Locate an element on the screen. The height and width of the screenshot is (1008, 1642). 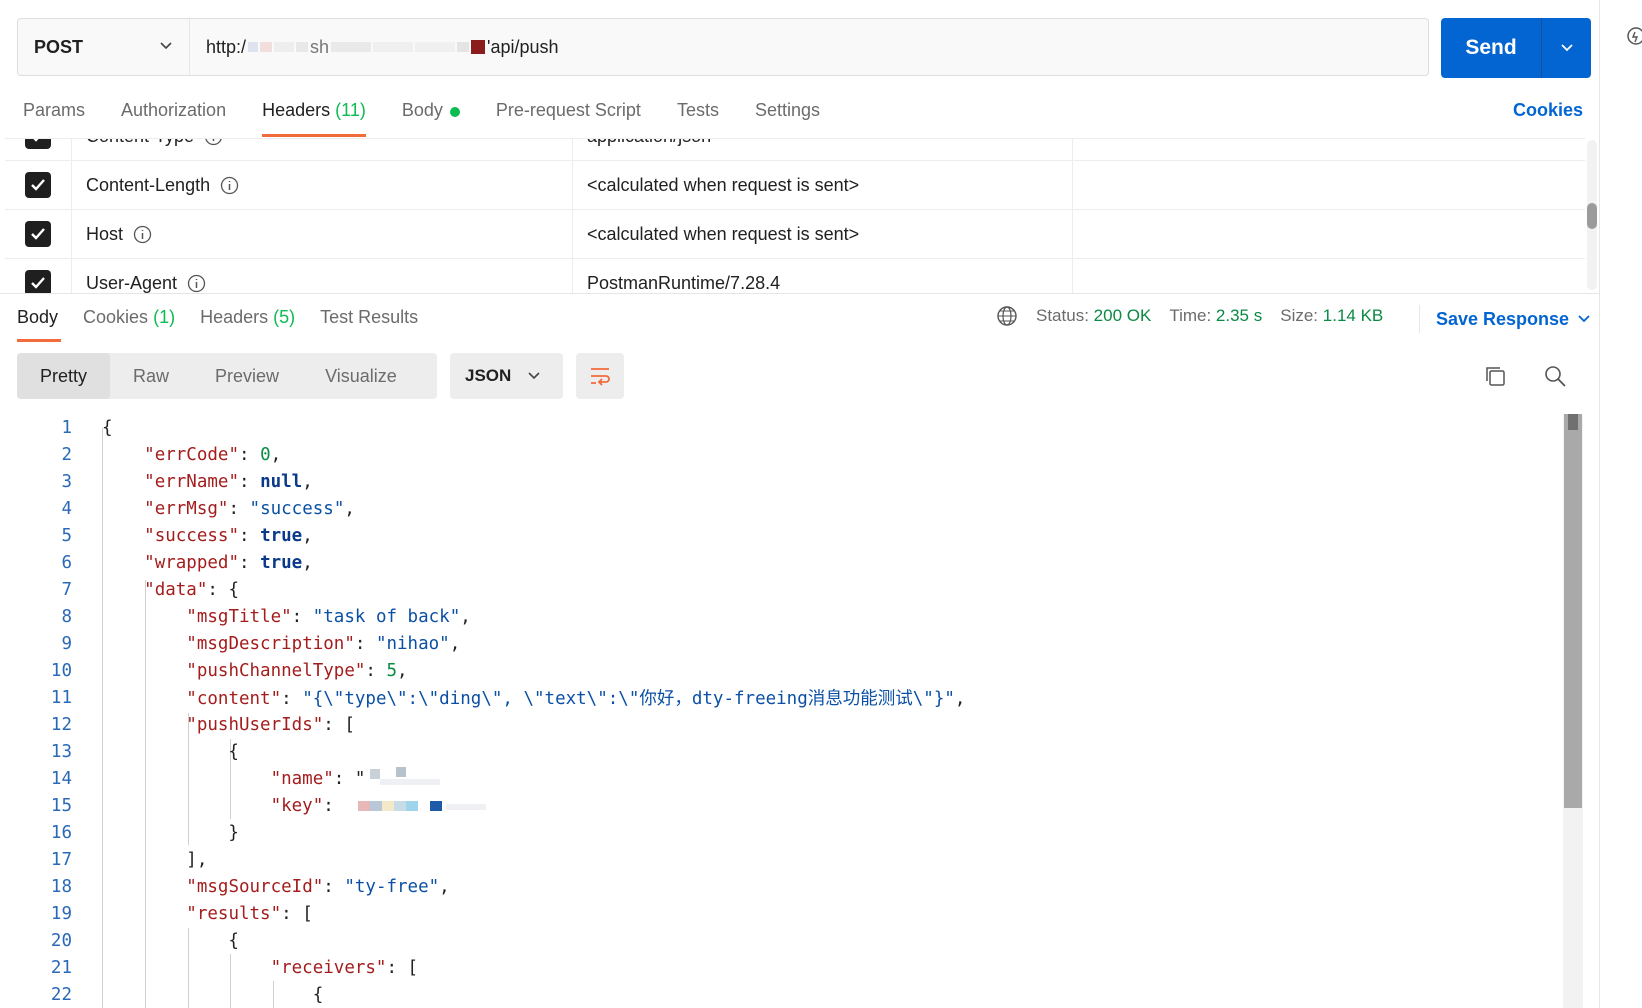
chevron-down-icon is located at coordinates (534, 376).